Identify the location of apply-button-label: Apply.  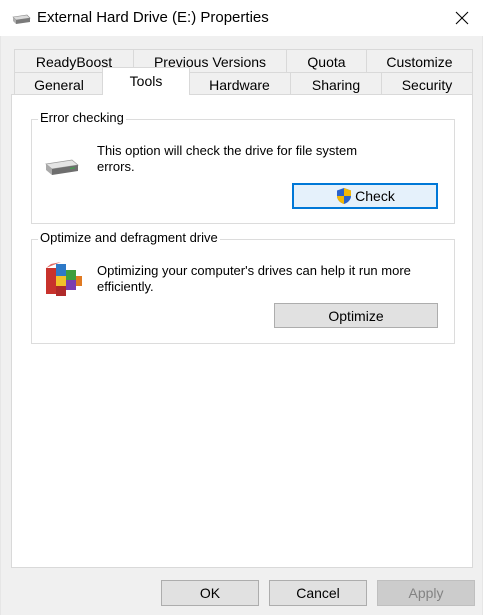
(426, 593).